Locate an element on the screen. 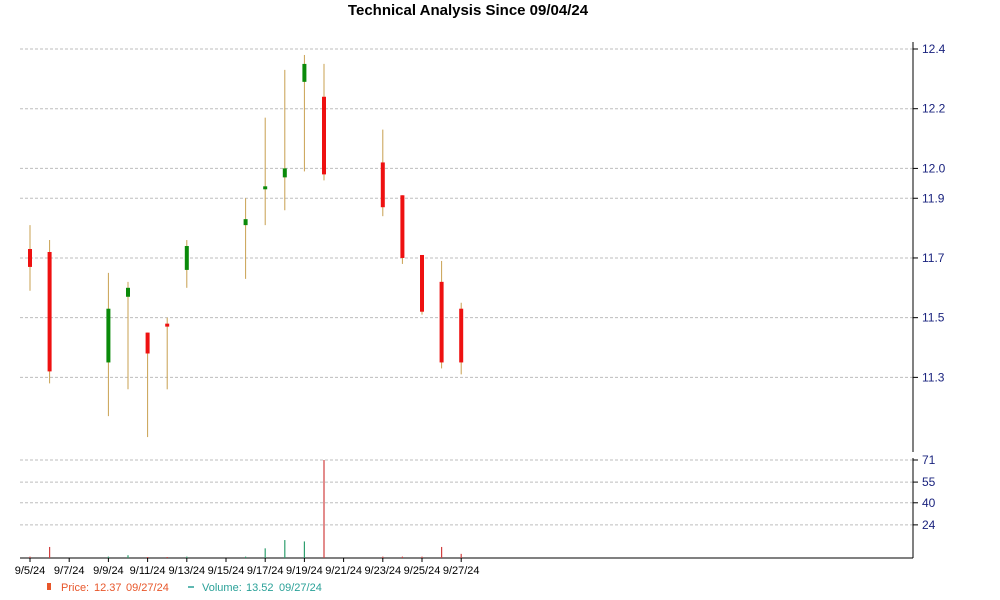 The image size is (1000, 600). volume-axis: 24 40 55 71 is located at coordinates (924, 492).